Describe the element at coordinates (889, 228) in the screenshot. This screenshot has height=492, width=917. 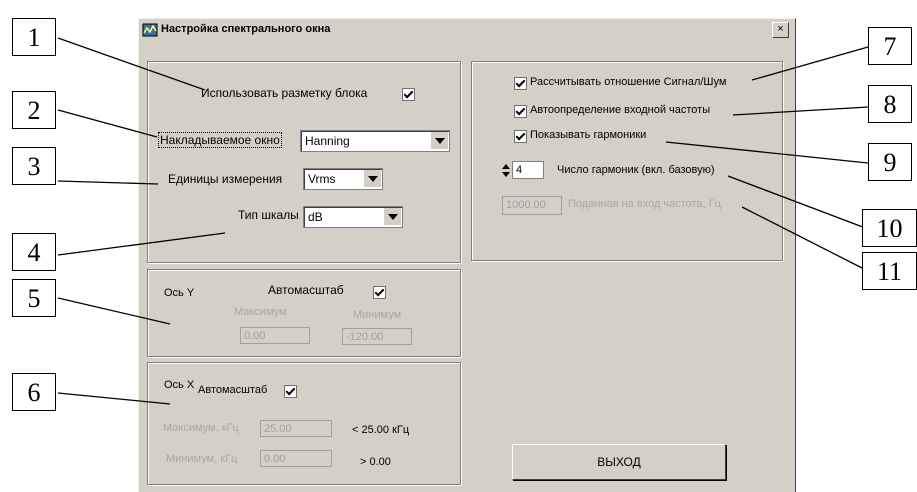
I see `callout-10: 10` at that location.